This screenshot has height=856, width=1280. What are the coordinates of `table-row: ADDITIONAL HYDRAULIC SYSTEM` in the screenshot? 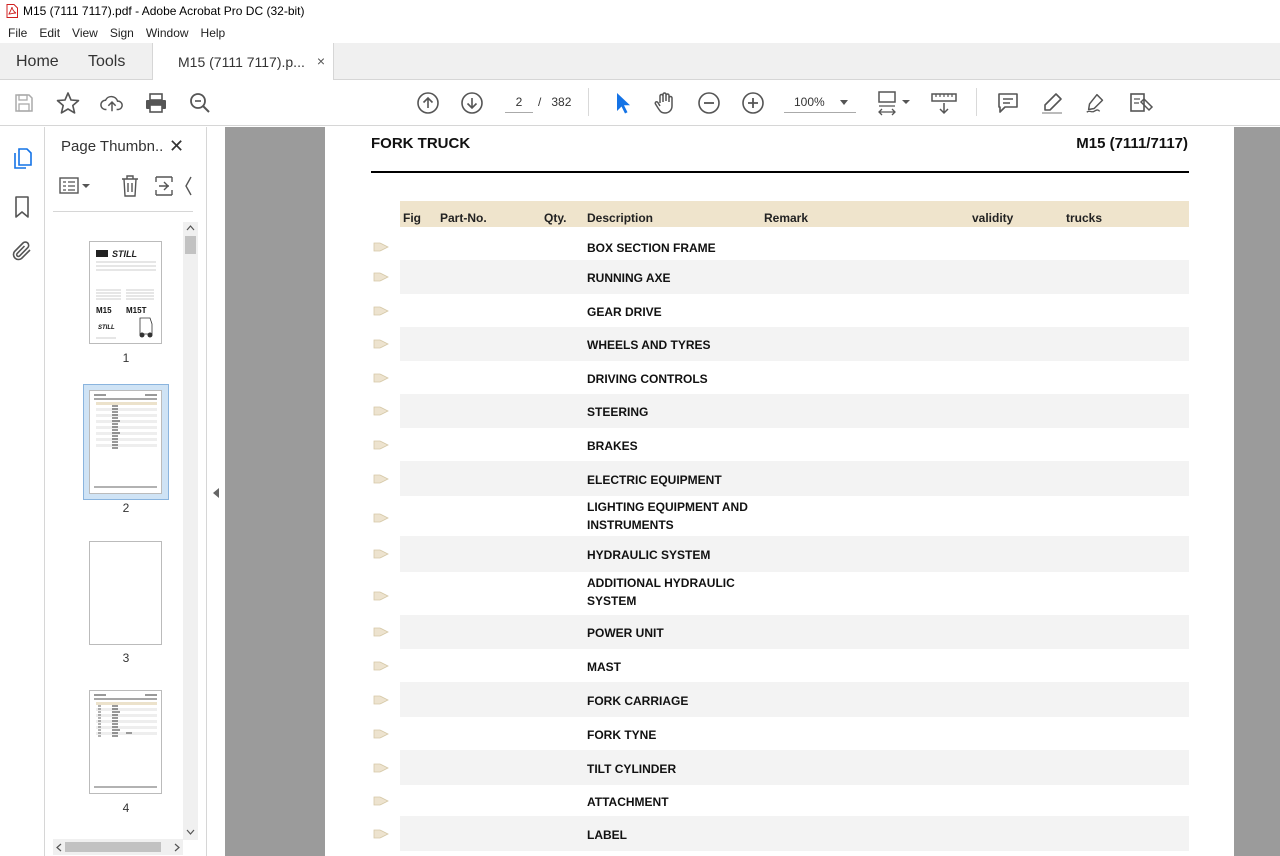 It's located at (794, 593).